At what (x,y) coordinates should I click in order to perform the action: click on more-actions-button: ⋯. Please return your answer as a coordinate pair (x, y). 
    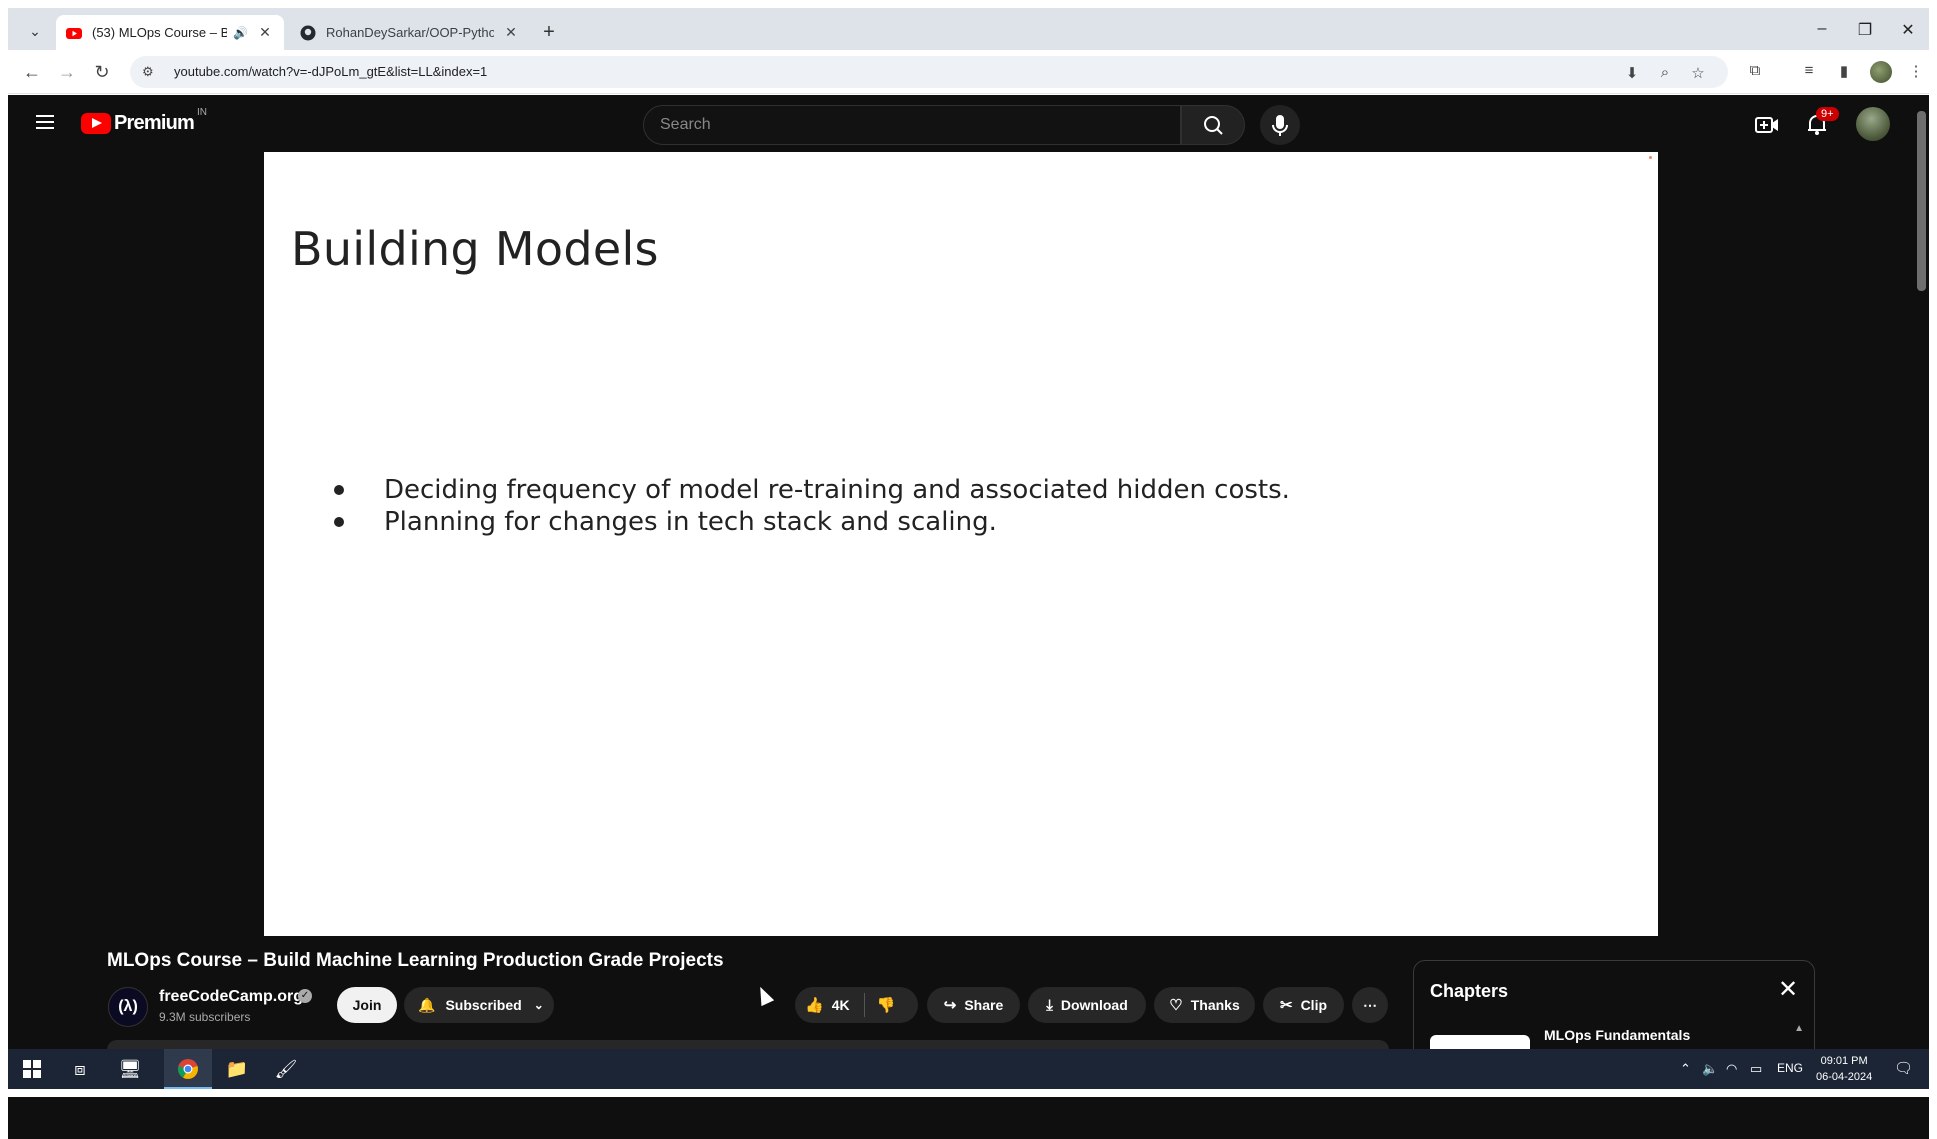
    Looking at the image, I should click on (1370, 1005).